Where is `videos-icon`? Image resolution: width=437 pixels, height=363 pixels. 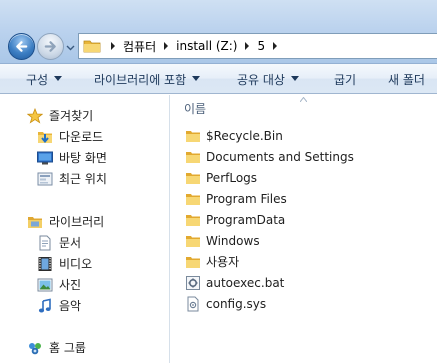
videos-icon is located at coordinates (45, 263).